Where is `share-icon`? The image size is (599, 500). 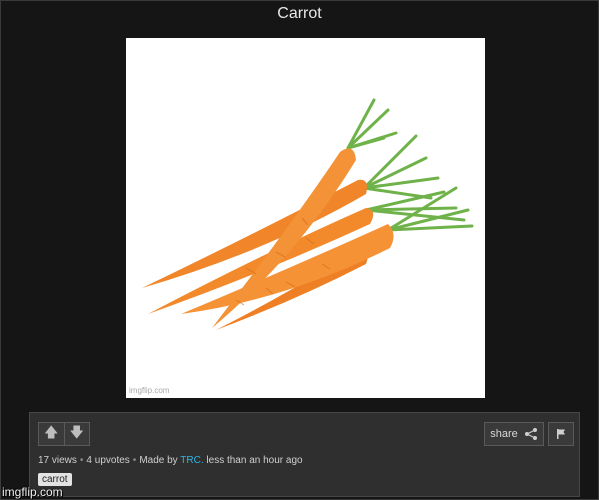
share-icon is located at coordinates (530, 434).